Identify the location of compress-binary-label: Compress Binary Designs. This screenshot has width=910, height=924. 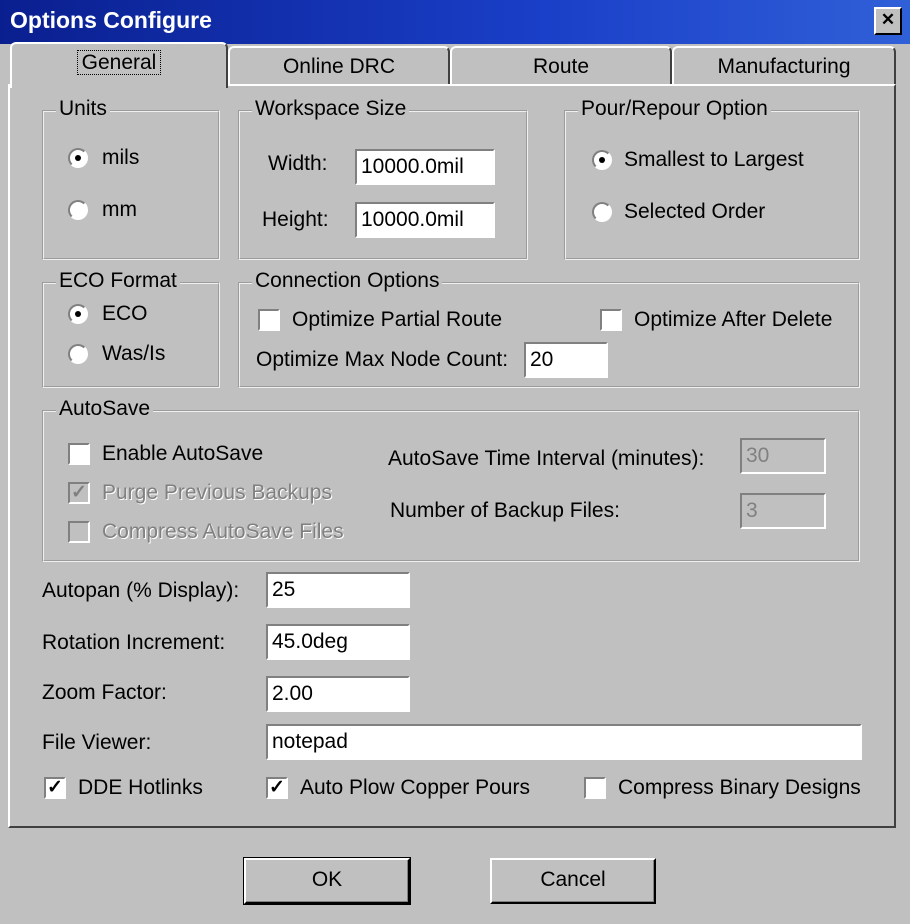
(739, 787).